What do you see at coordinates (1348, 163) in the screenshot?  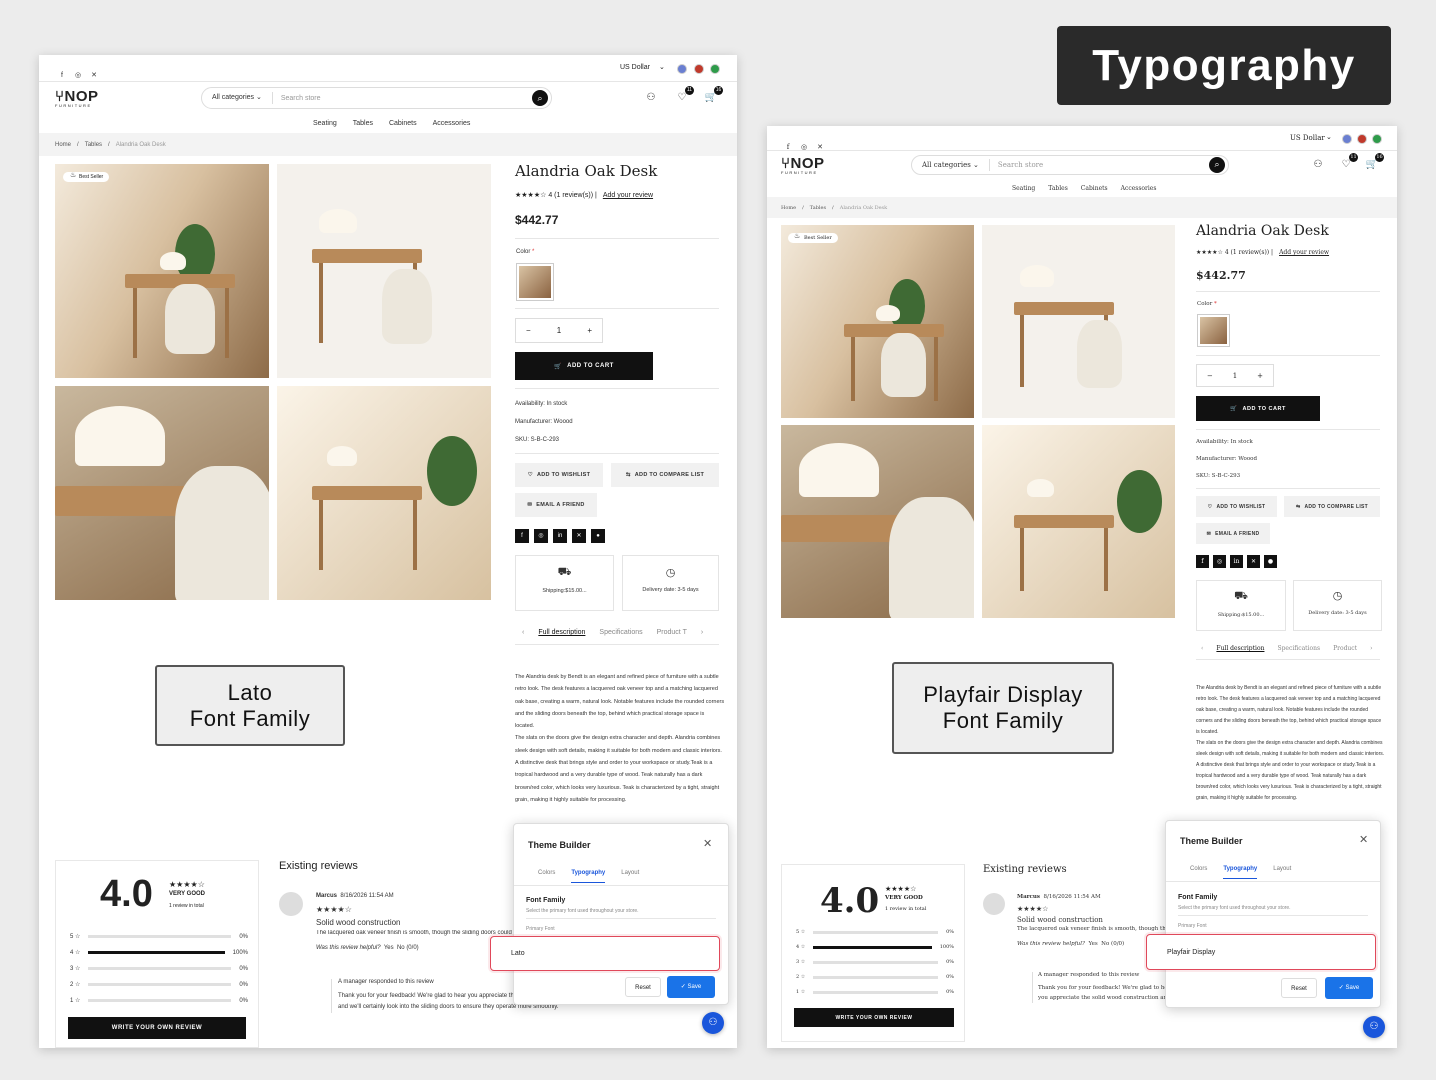 I see `wishlist-icon: ♡ 11` at bounding box center [1348, 163].